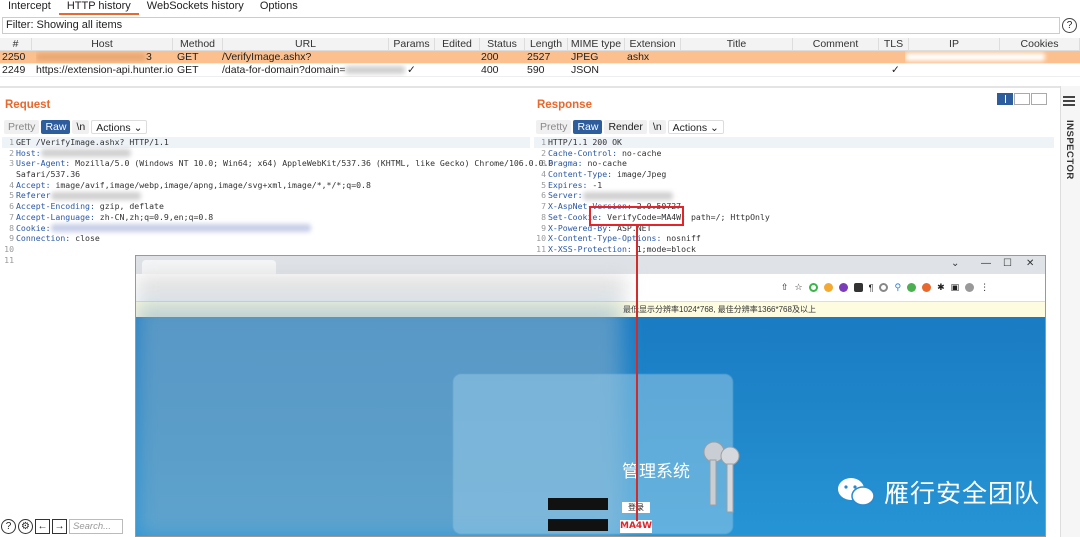  I want to click on maximize-icon: ☐, so click(1007, 263).